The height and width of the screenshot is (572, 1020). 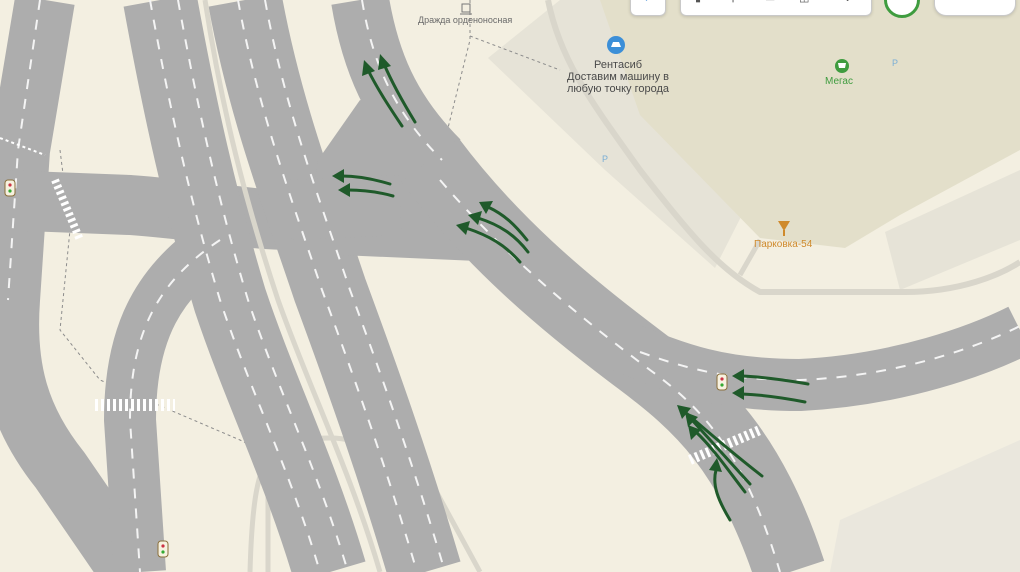 What do you see at coordinates (698, 2) in the screenshot?
I see `transit-icon: ▮` at bounding box center [698, 2].